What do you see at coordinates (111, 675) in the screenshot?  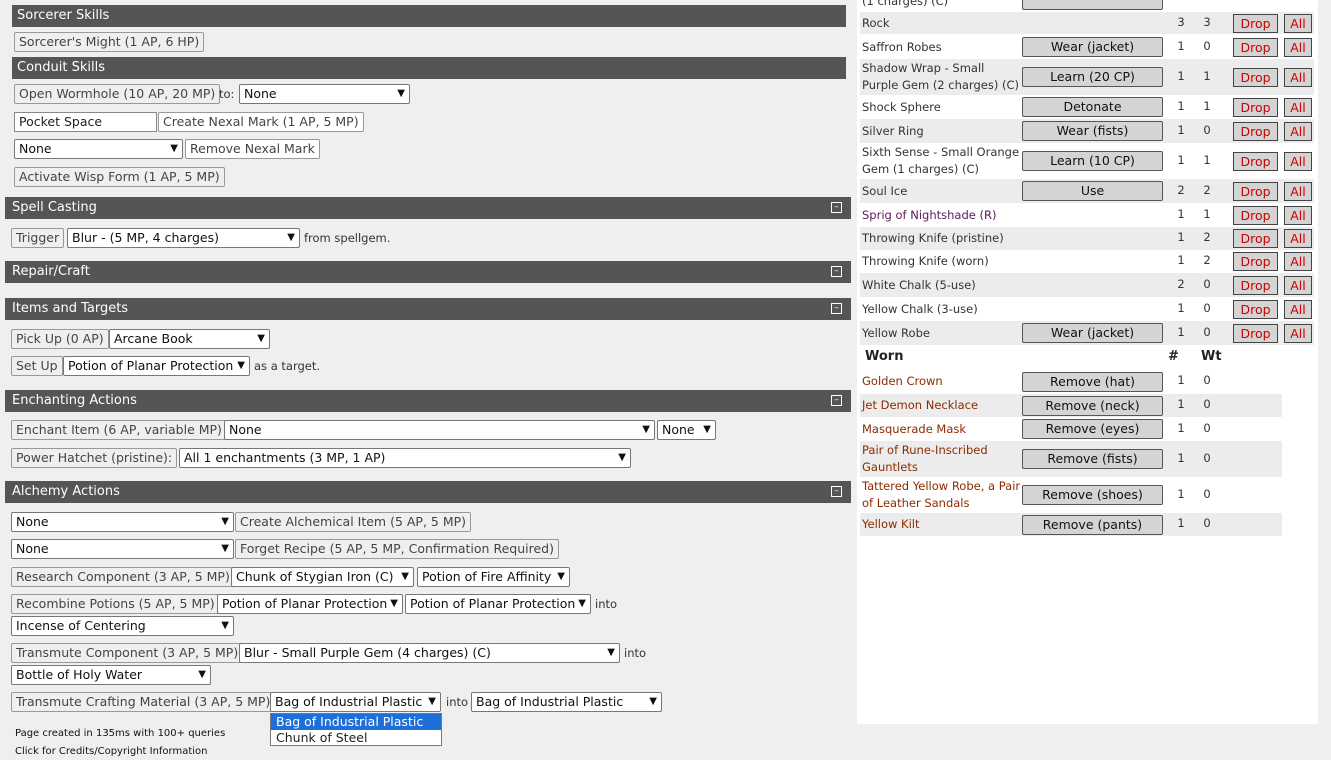 I see `transmute-result-select: Bottle of Holy Water ▼` at bounding box center [111, 675].